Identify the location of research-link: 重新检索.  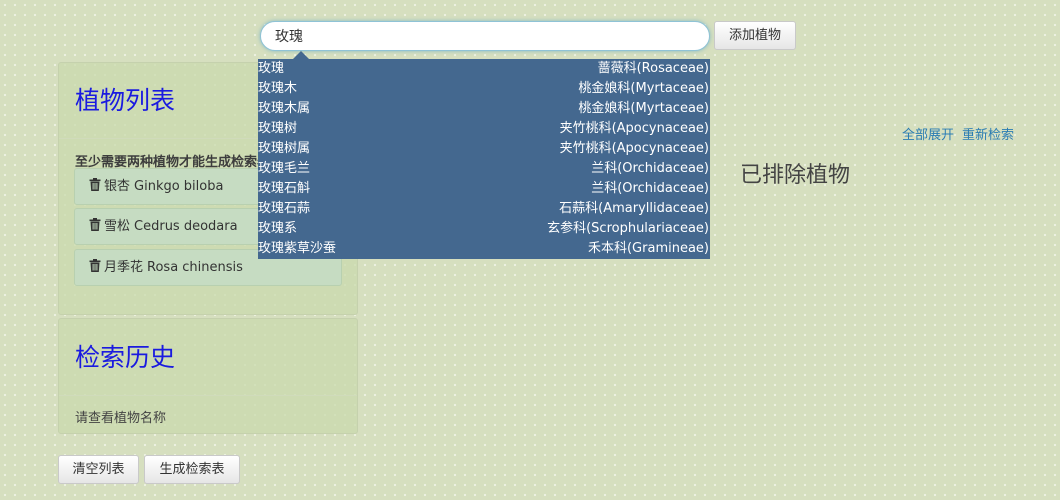
(988, 133).